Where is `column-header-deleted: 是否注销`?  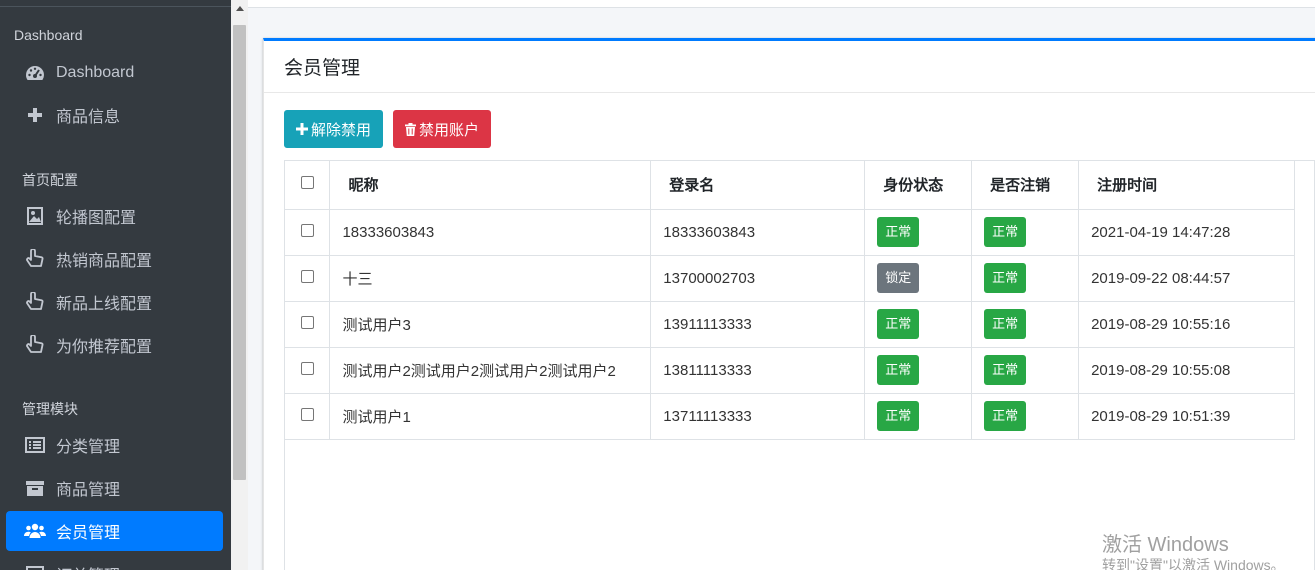
column-header-deleted: 是否注销 is located at coordinates (1025, 185).